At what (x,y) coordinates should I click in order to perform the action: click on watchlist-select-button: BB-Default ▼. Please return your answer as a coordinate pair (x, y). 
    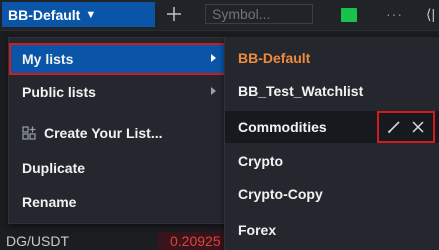
    Looking at the image, I should click on (78, 14).